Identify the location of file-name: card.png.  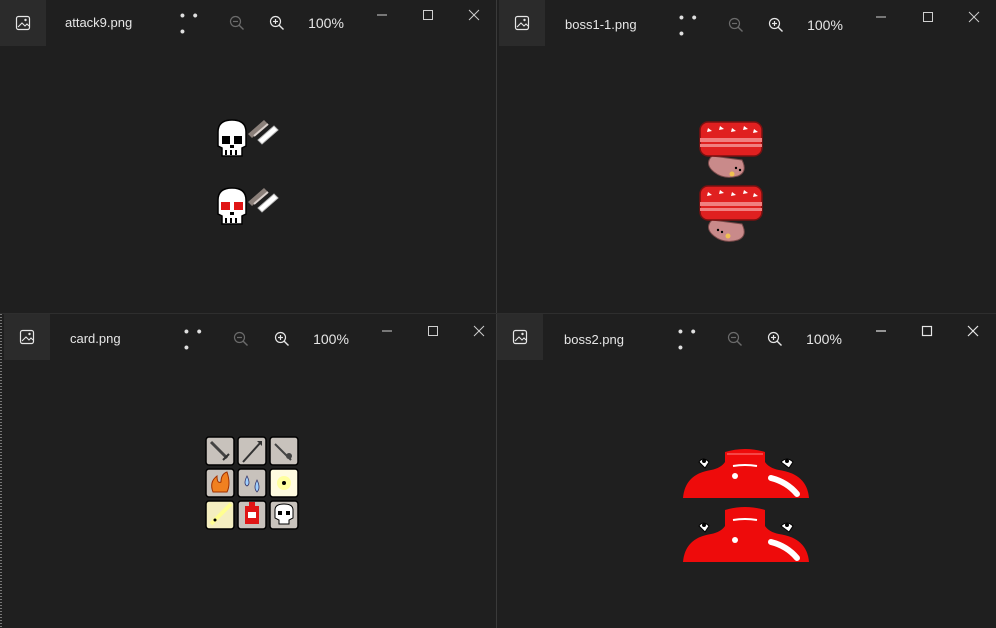
(95, 338).